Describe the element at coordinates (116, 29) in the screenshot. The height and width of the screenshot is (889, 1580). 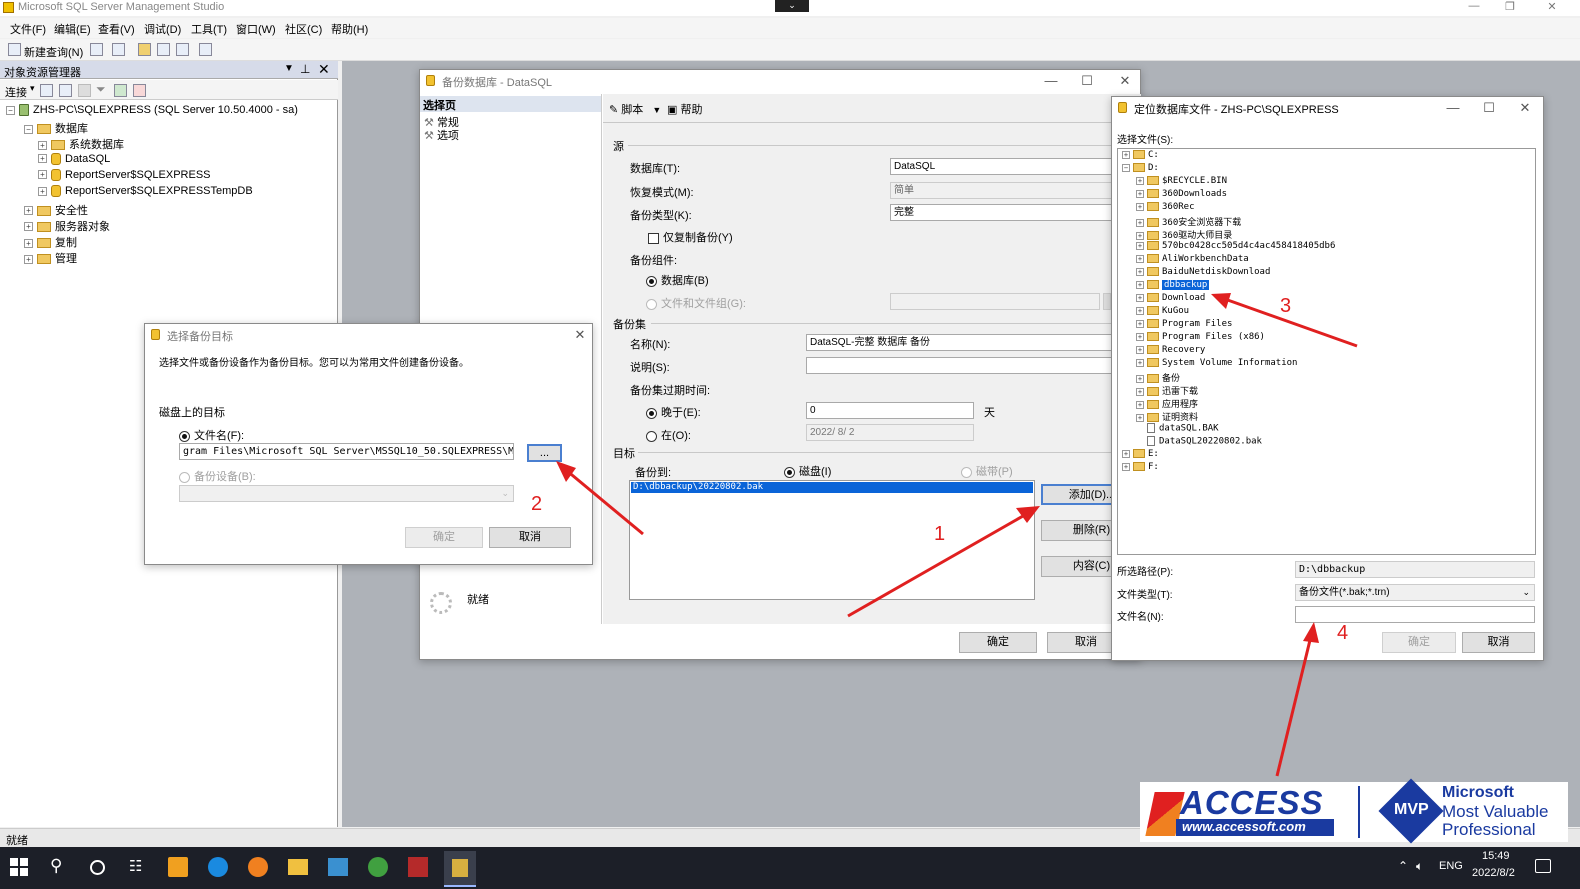
I see `menu-view: 查看(V)` at that location.